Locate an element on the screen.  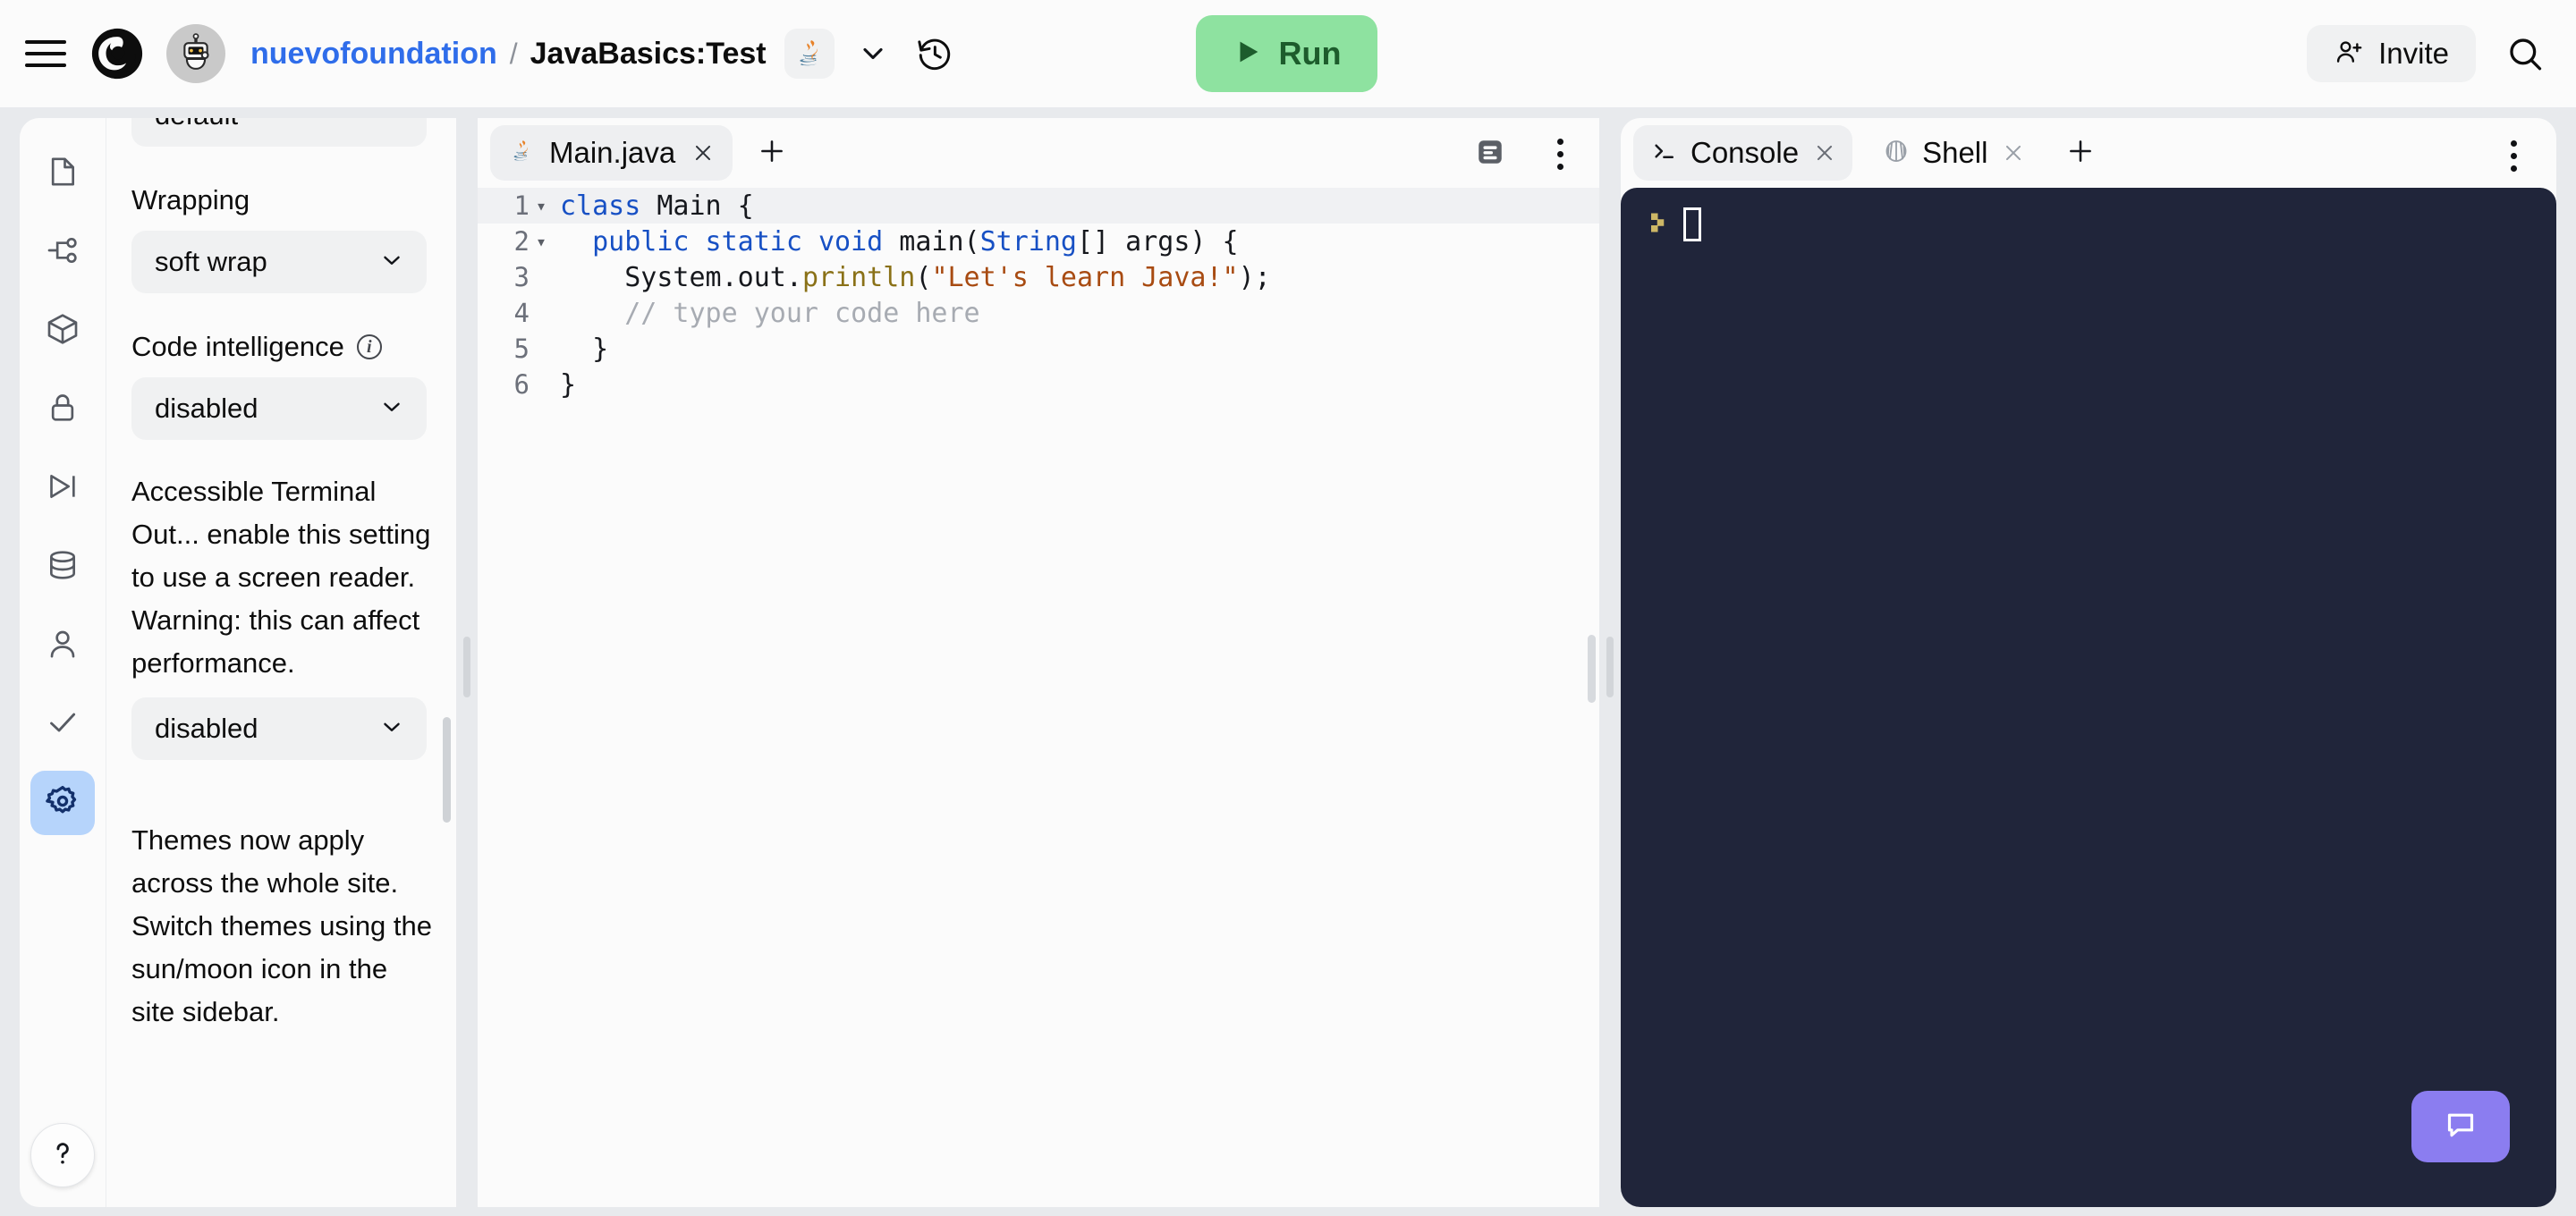
hamburger-menu-icon is located at coordinates (45, 53).